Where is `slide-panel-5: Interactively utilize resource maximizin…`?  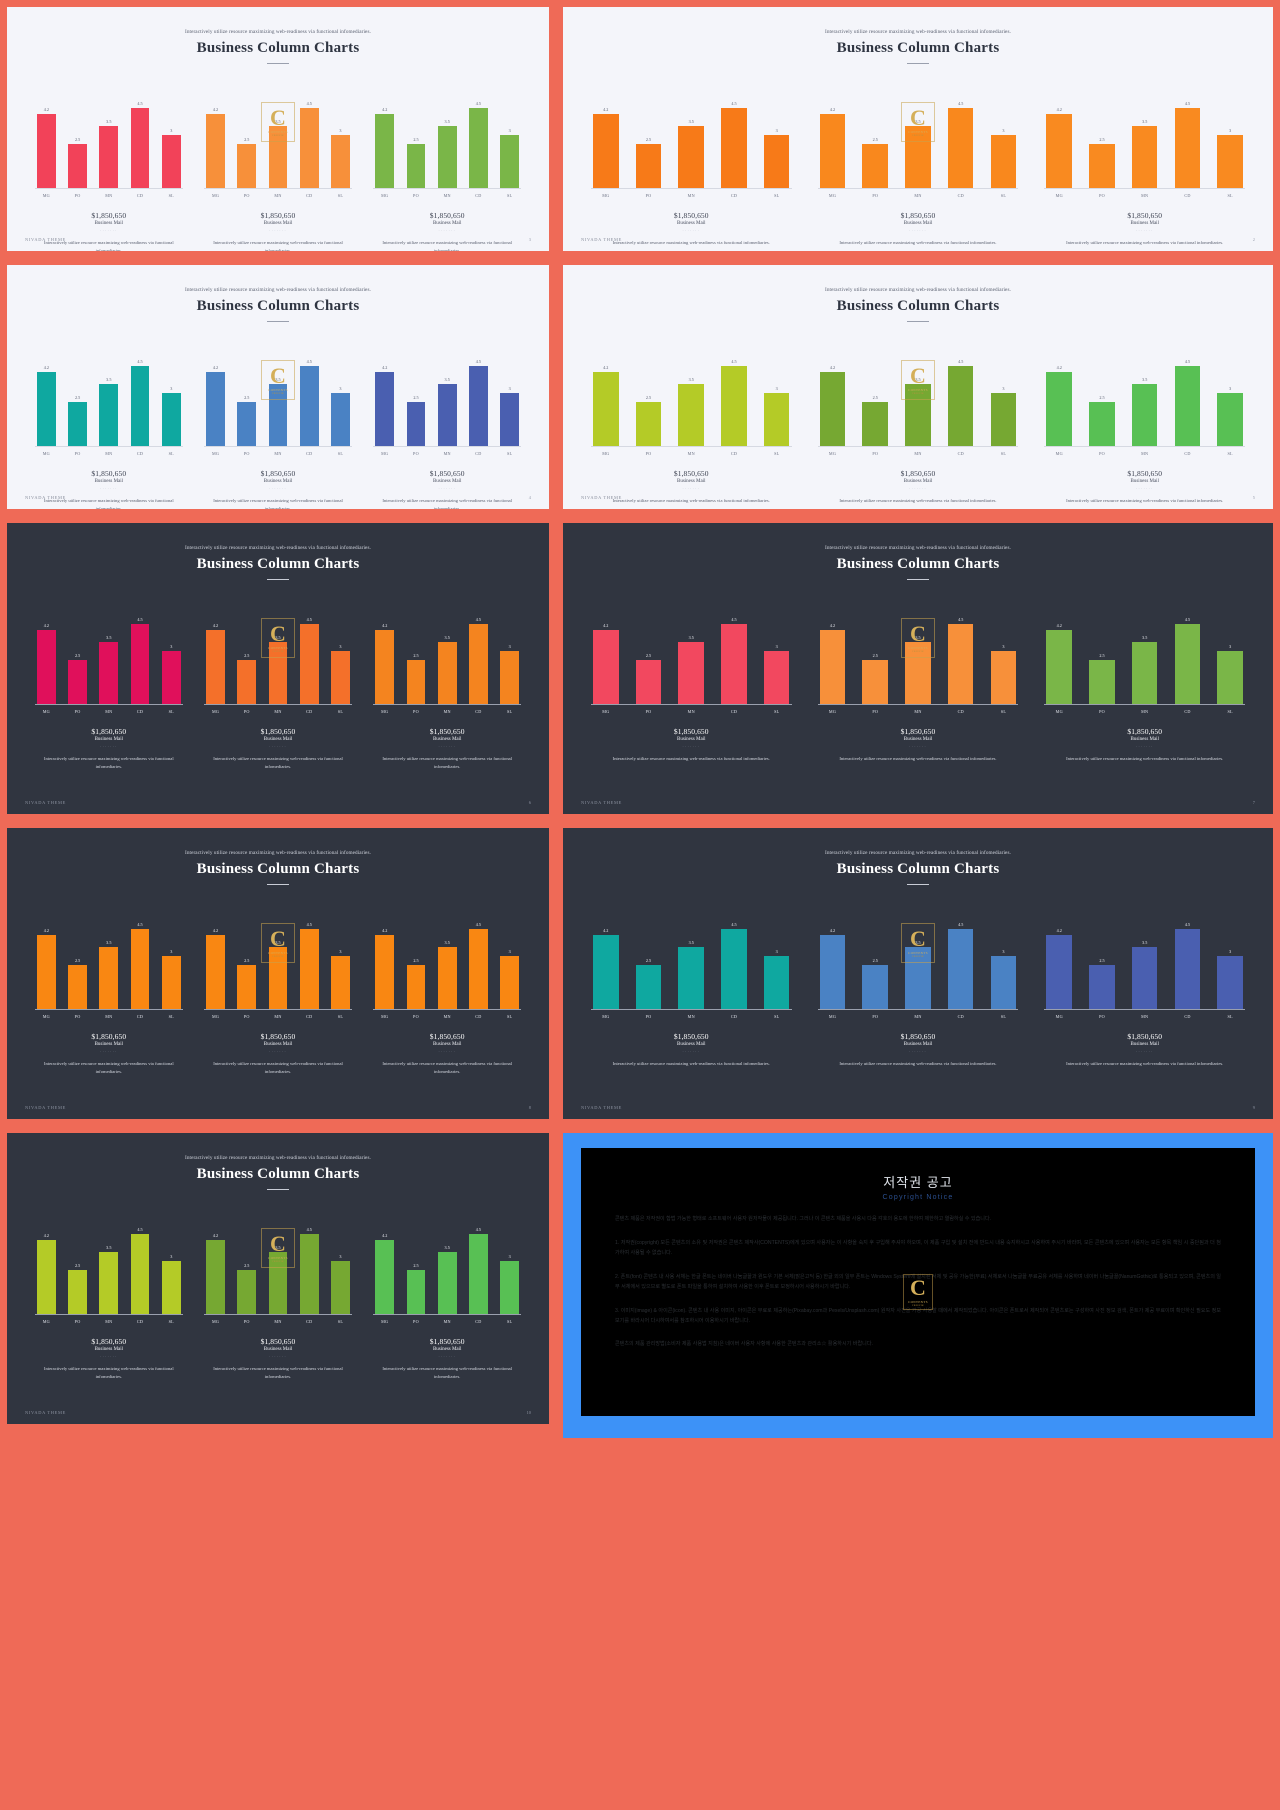 slide-panel-5: Interactively utilize resource maximizin… is located at coordinates (278, 668).